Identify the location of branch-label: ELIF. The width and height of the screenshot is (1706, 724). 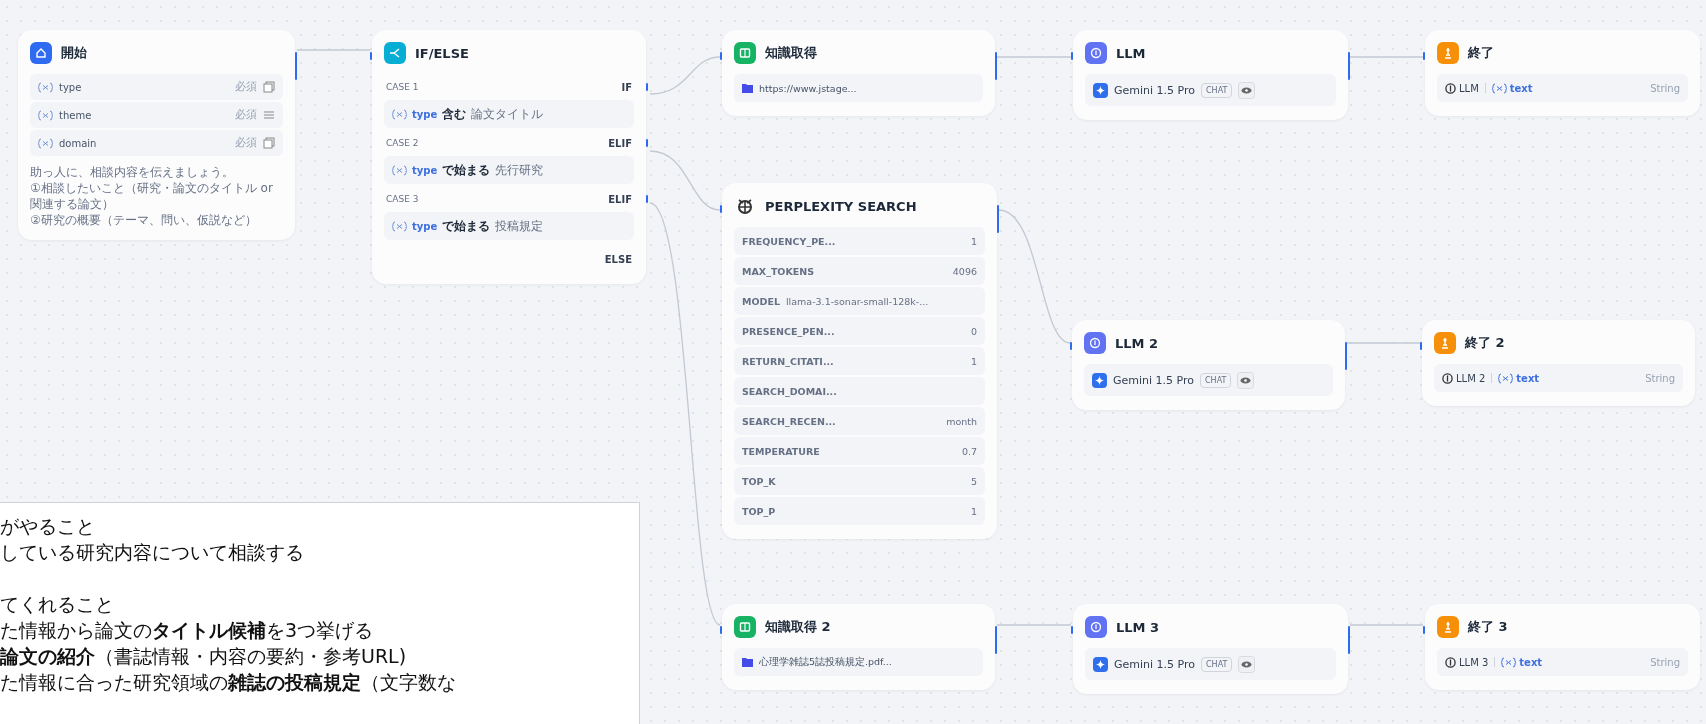
(620, 199).